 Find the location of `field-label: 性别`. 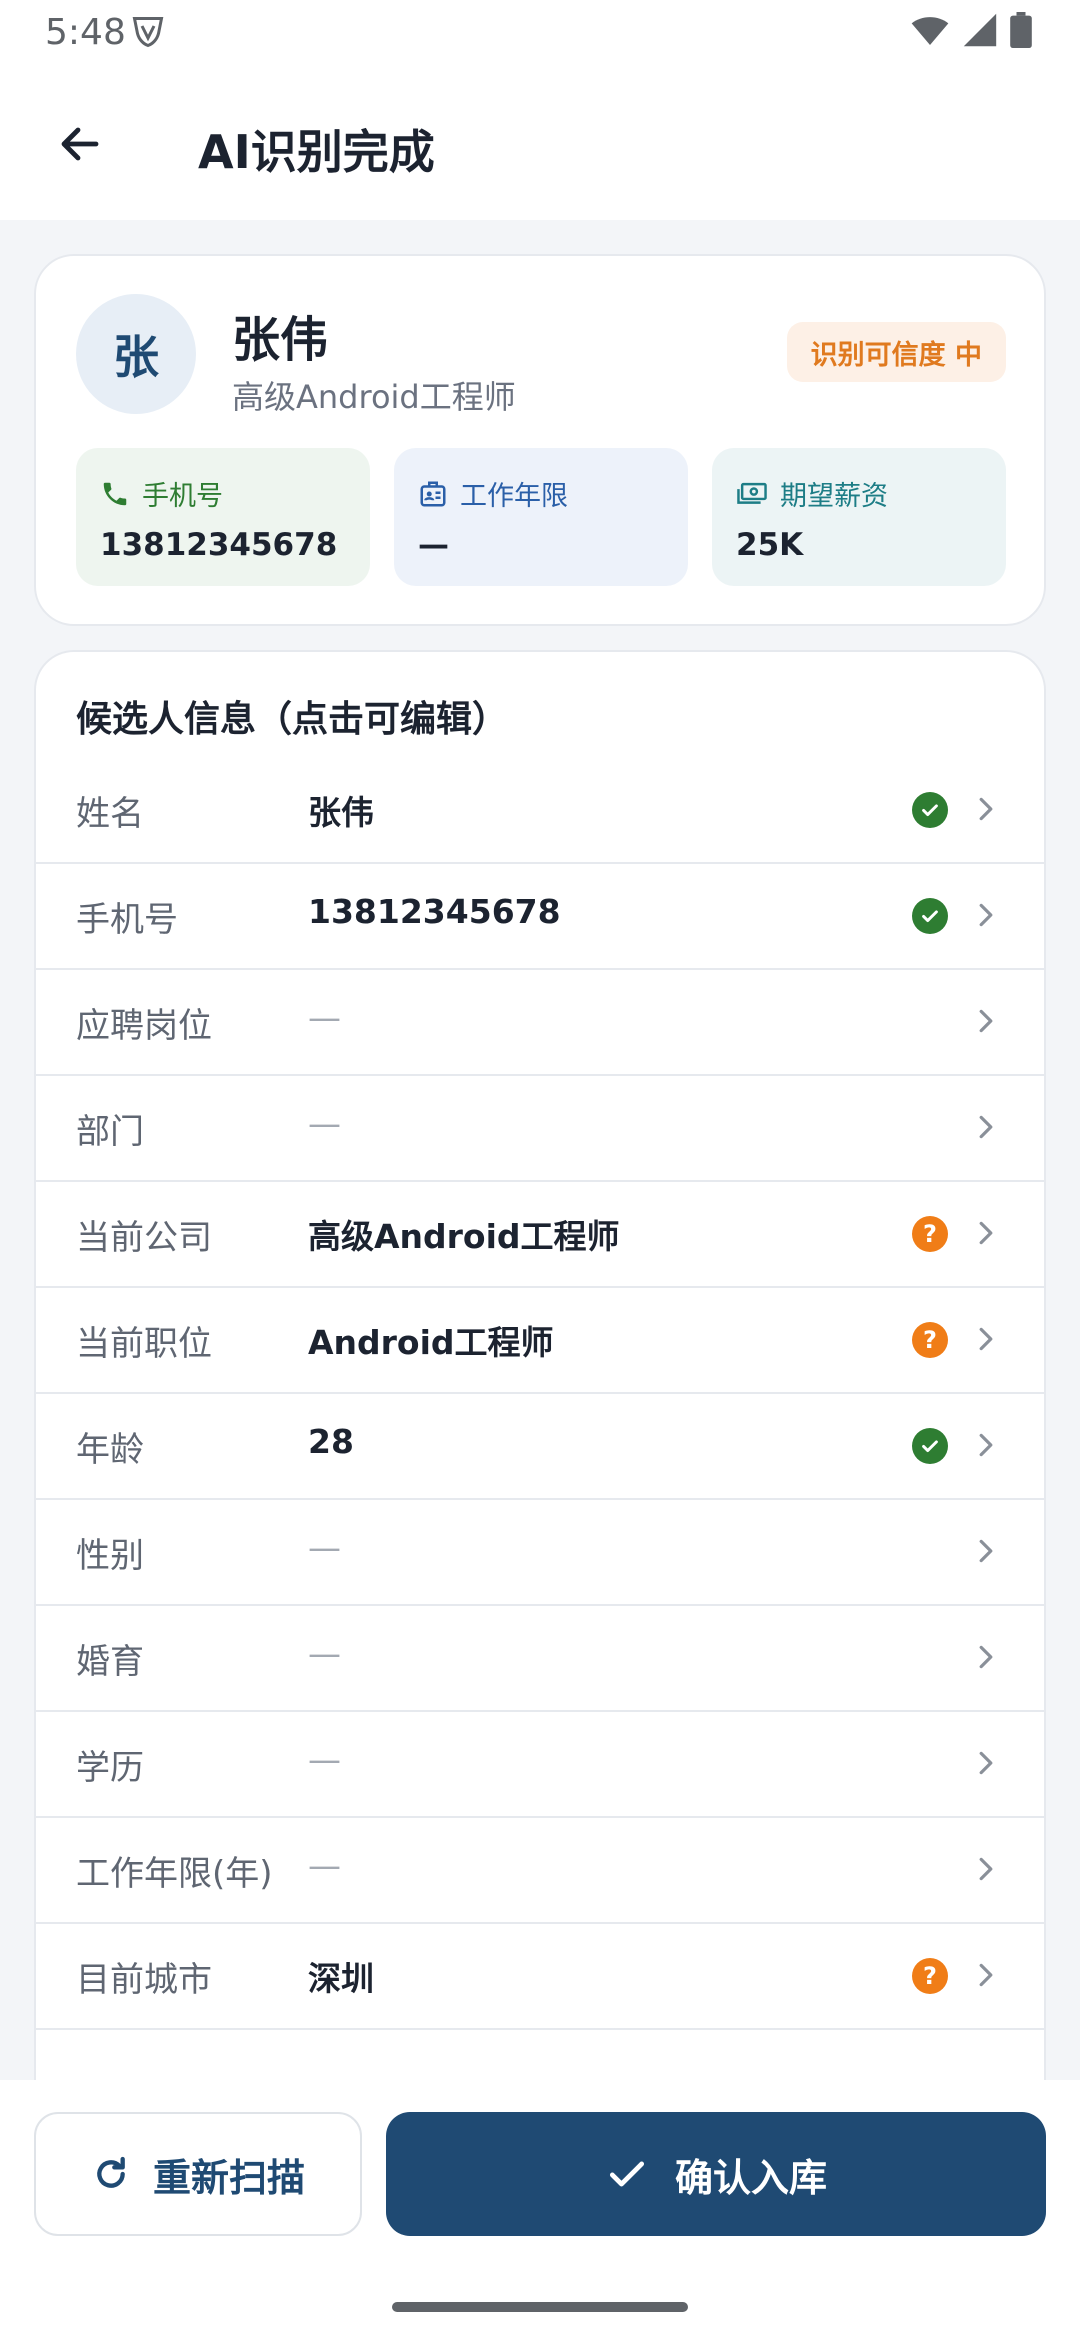

field-label: 性别 is located at coordinates (110, 1556).